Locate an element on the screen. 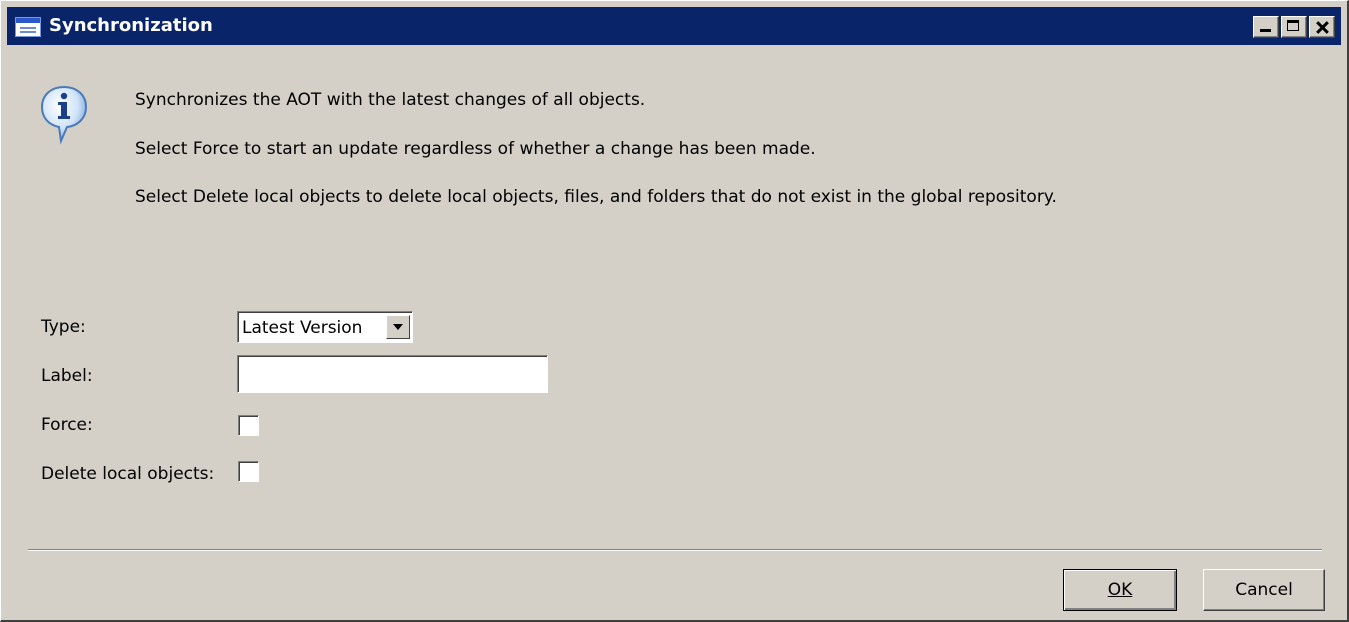  type-select: Latest Version is located at coordinates (325, 327).